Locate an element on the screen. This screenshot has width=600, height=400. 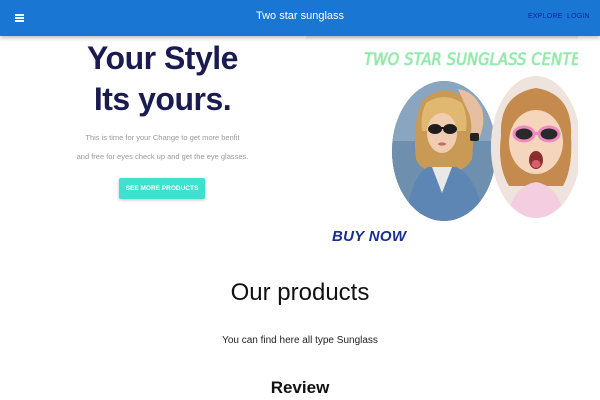
products-subtitle: You can find here all type Sunglass is located at coordinates (300, 340).